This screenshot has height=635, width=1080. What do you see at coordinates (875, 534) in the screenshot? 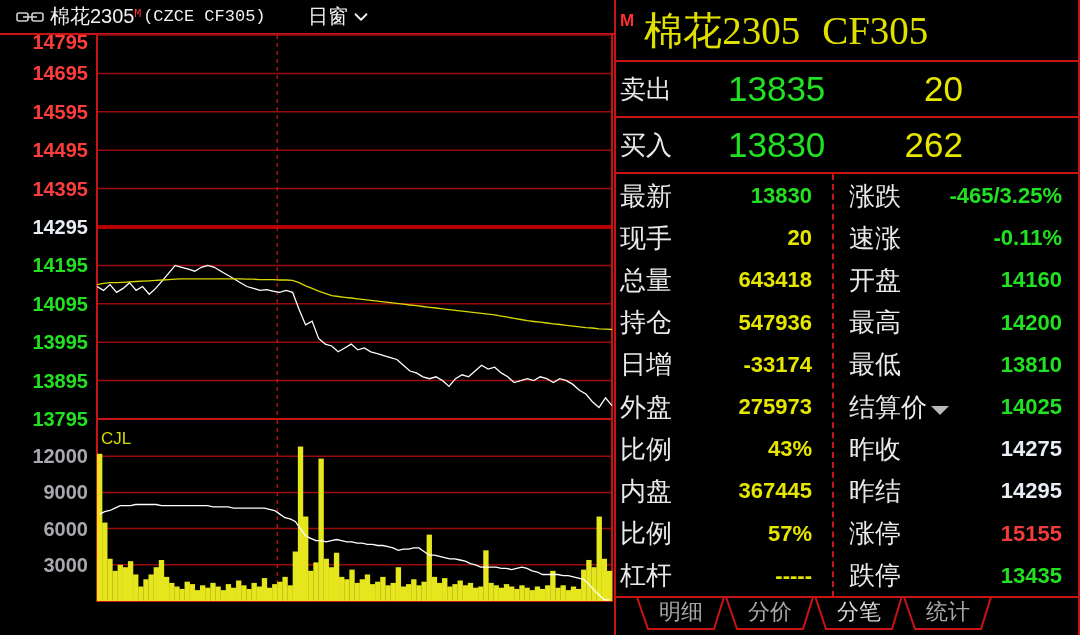
I see `stat-label: 涨停` at bounding box center [875, 534].